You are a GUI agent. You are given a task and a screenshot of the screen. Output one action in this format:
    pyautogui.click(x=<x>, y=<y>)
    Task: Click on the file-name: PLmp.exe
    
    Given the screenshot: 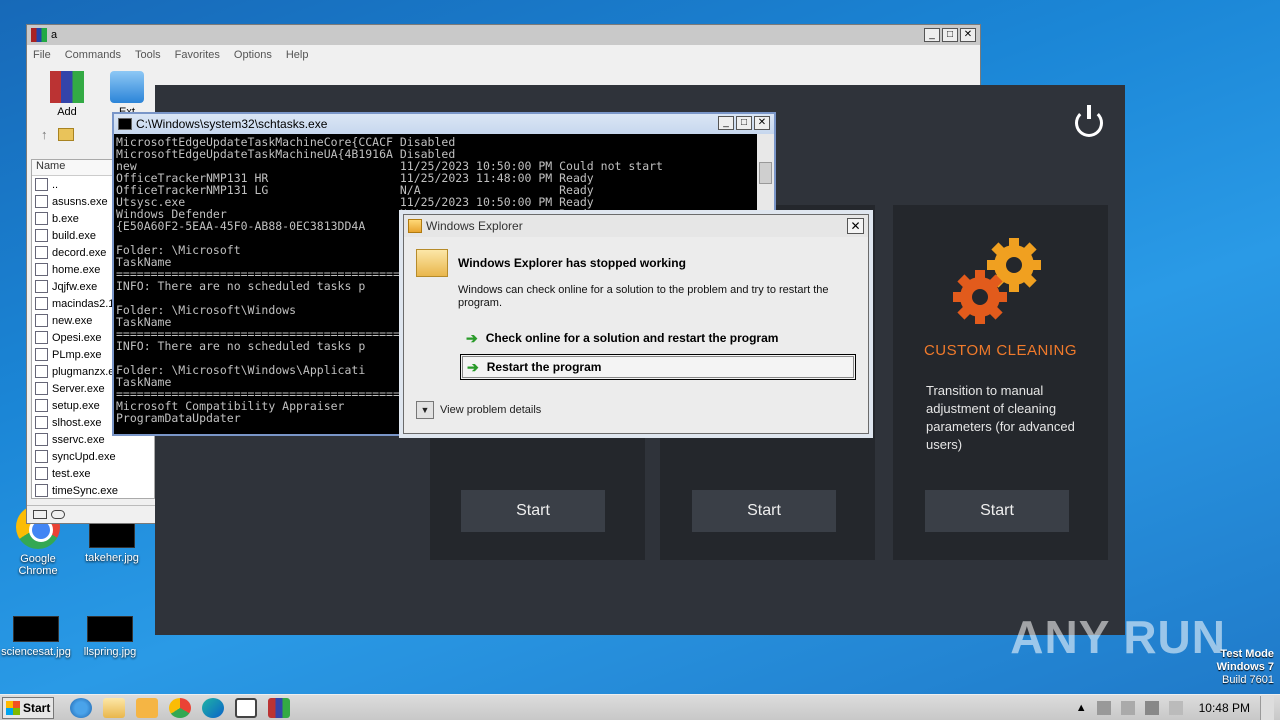 What is the action you would take?
    pyautogui.click(x=77, y=354)
    